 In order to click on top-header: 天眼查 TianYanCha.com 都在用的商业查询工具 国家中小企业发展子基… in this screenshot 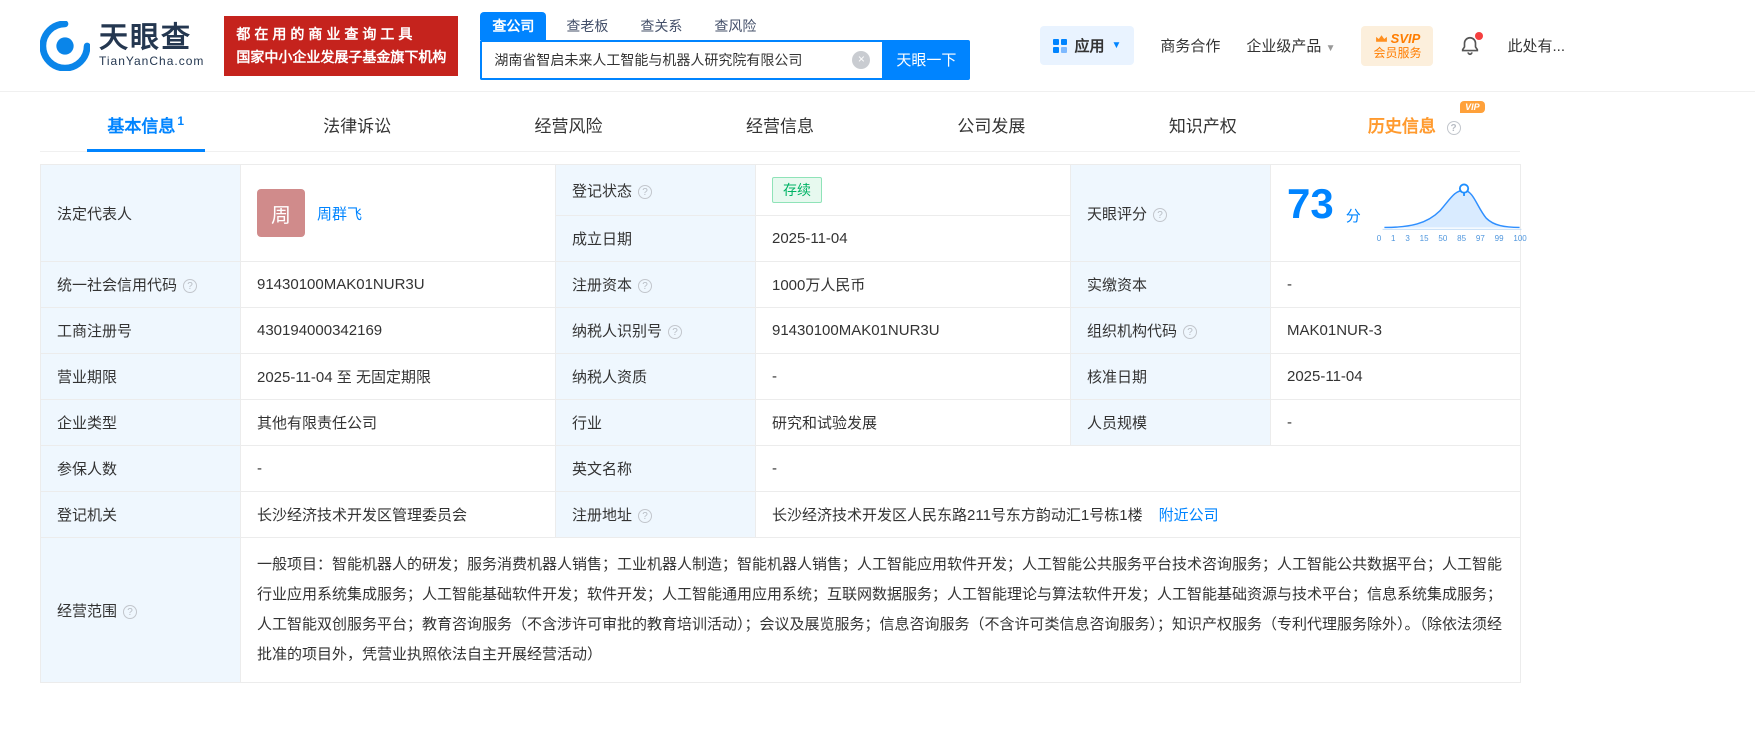, I will do `click(877, 46)`.